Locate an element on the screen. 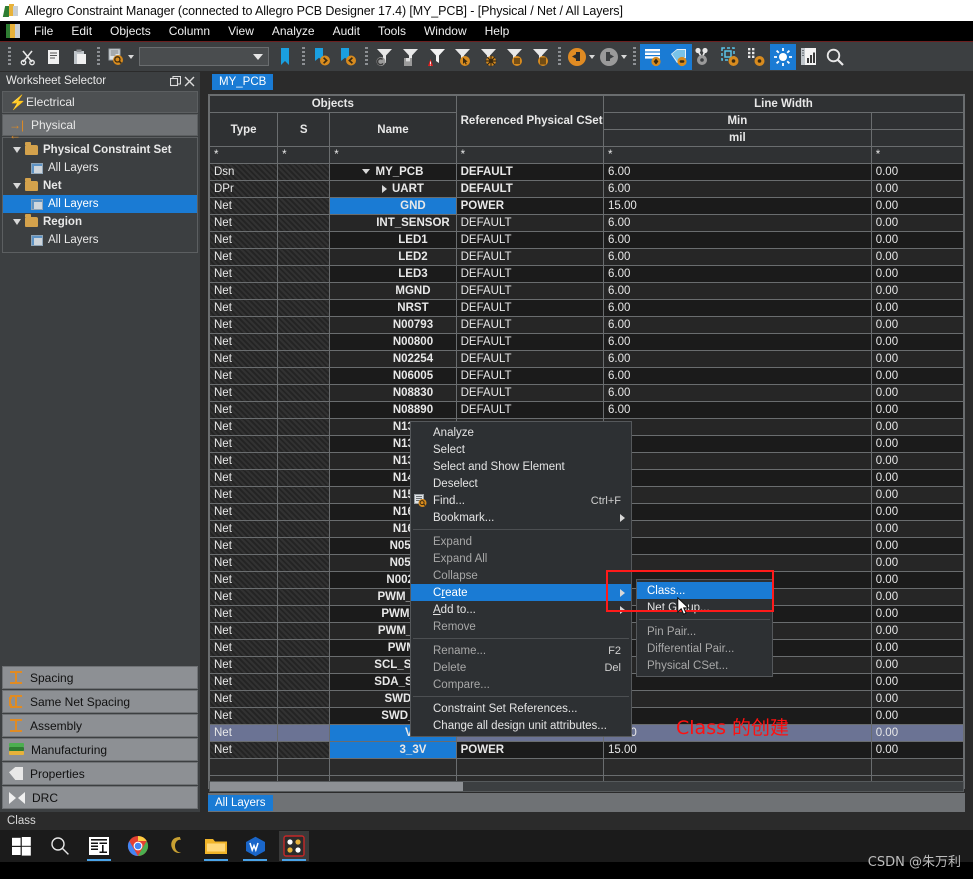  highlight-icon is located at coordinates (783, 56).